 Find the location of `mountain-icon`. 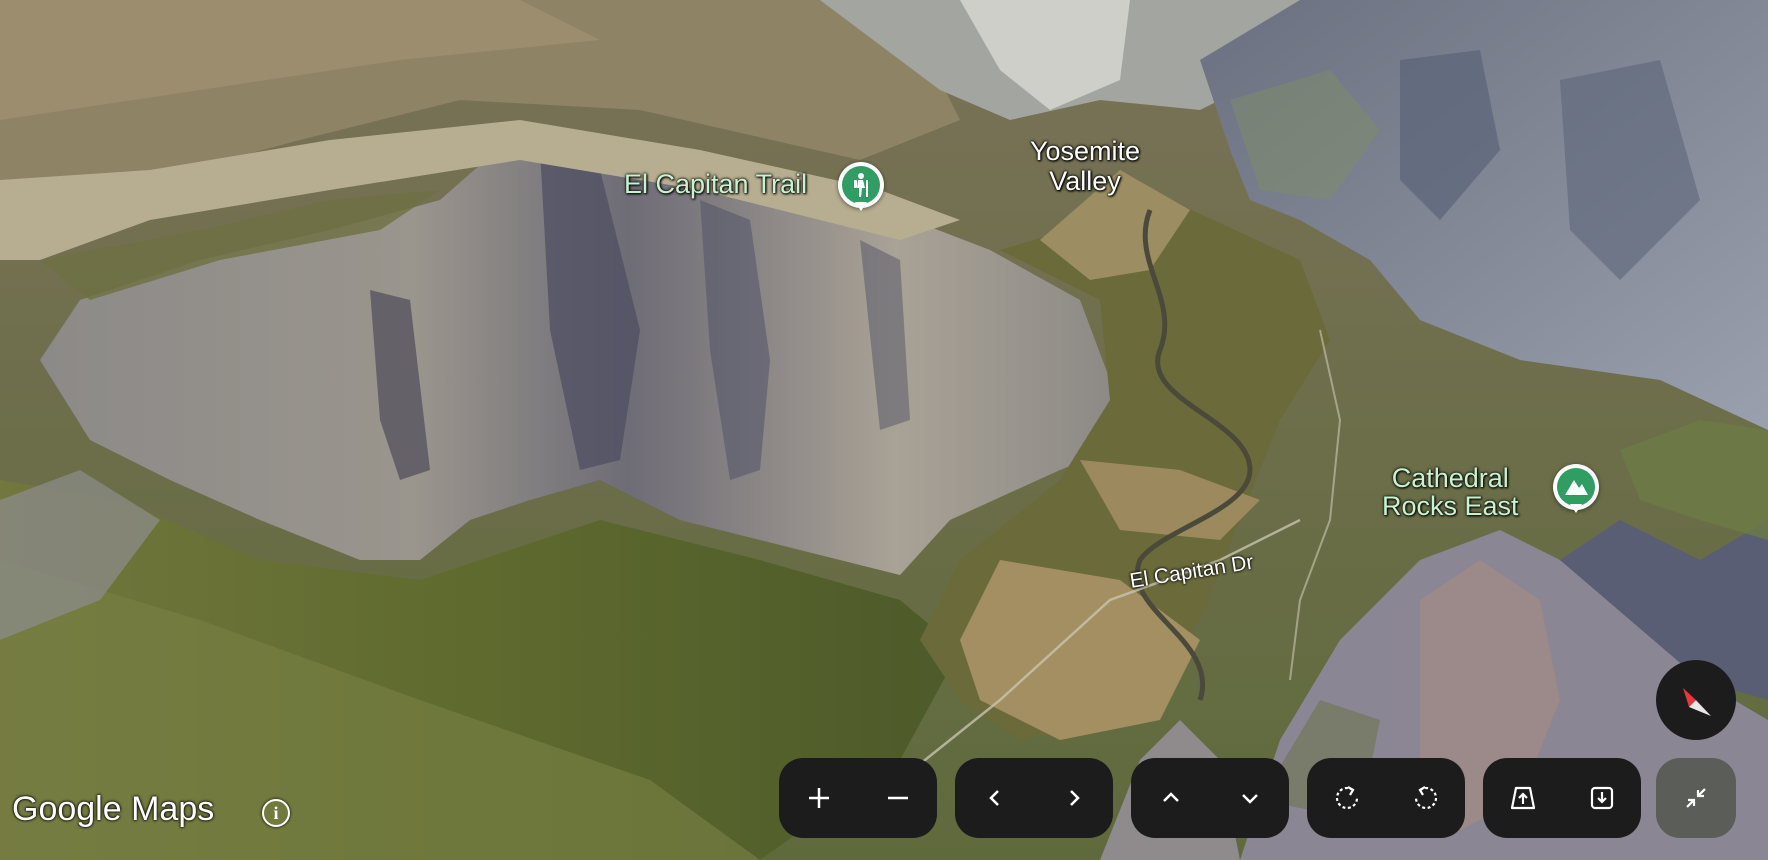

mountain-icon is located at coordinates (1576, 487).